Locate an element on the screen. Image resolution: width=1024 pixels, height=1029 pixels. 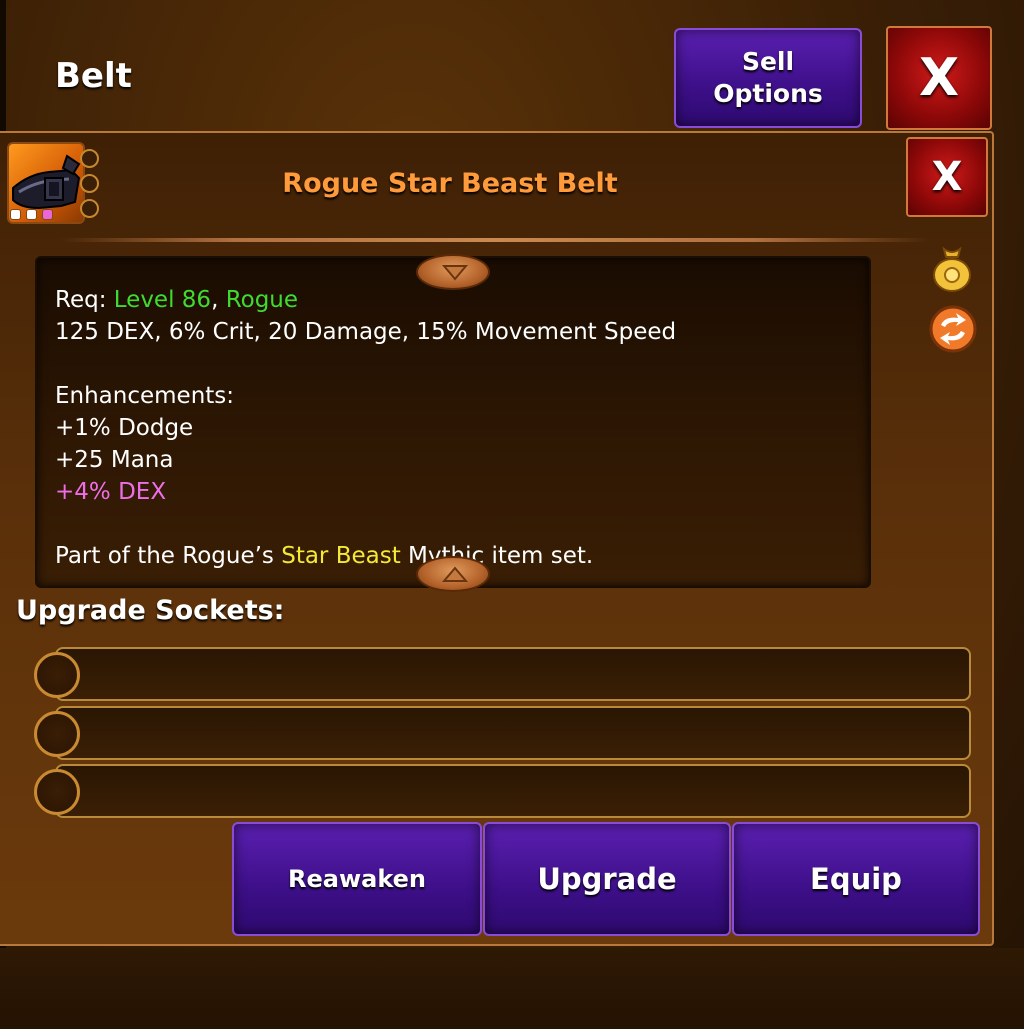
reawaken-label: Reawaken is located at coordinates (357, 879).